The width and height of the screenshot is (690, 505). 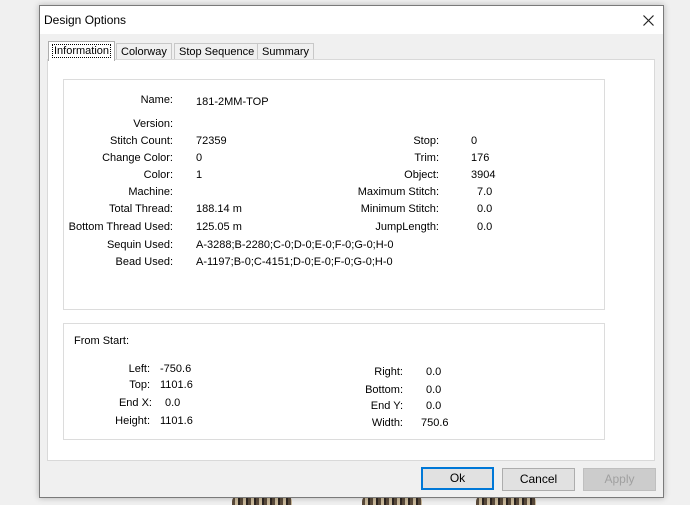 I want to click on from-start-heading: From Start:, so click(x=102, y=341).